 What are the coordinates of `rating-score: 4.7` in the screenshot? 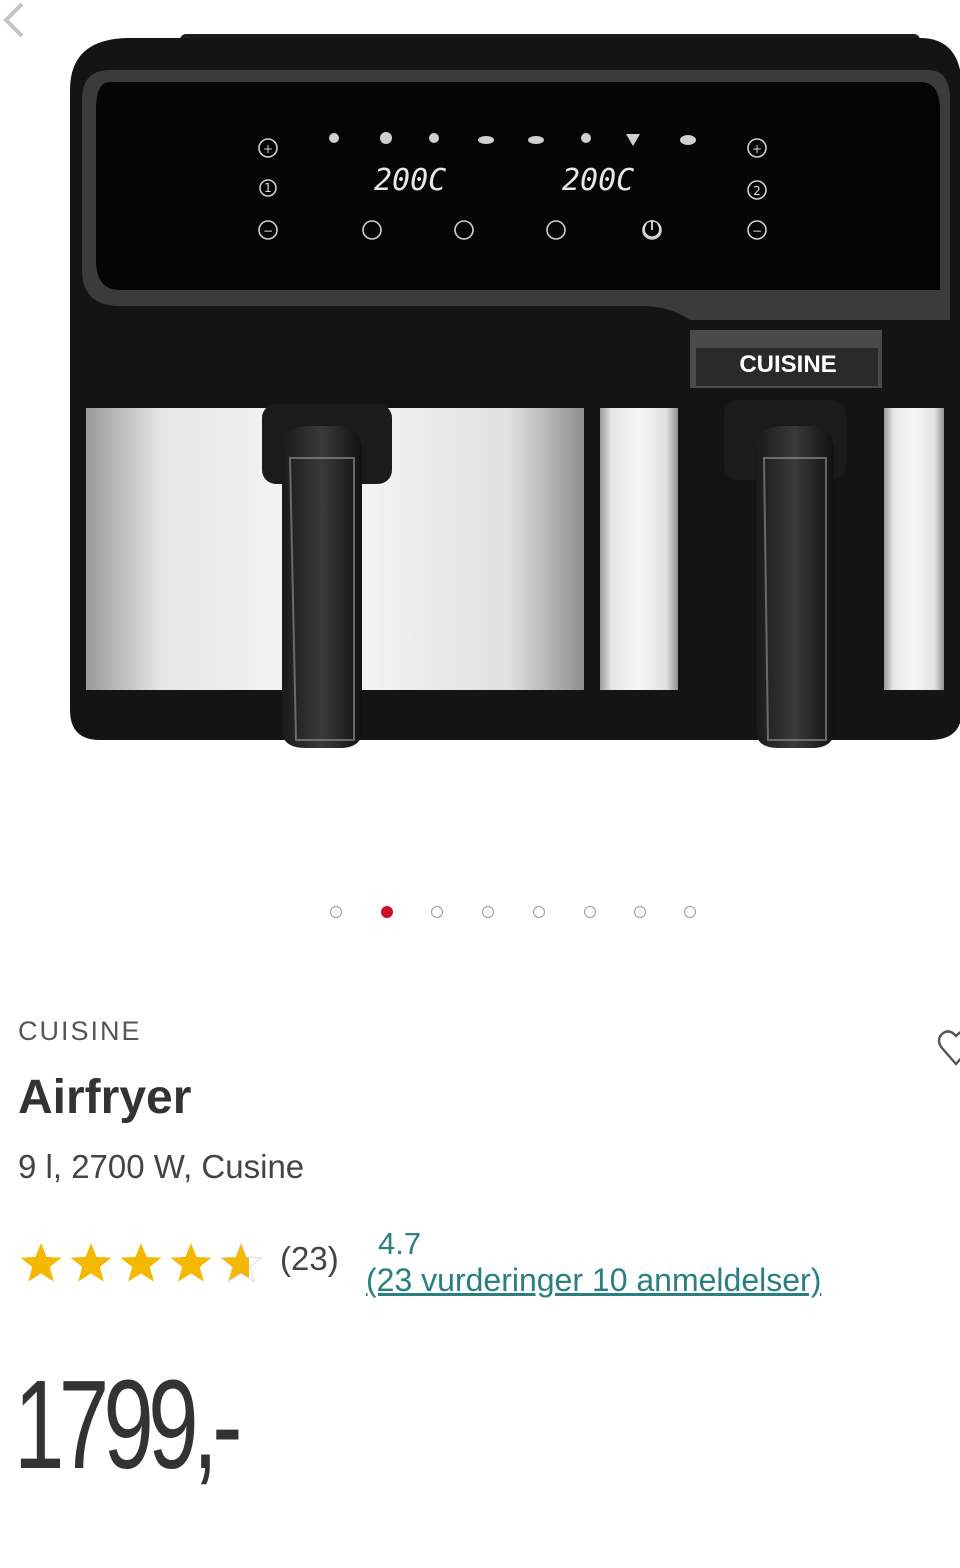 It's located at (400, 1243).